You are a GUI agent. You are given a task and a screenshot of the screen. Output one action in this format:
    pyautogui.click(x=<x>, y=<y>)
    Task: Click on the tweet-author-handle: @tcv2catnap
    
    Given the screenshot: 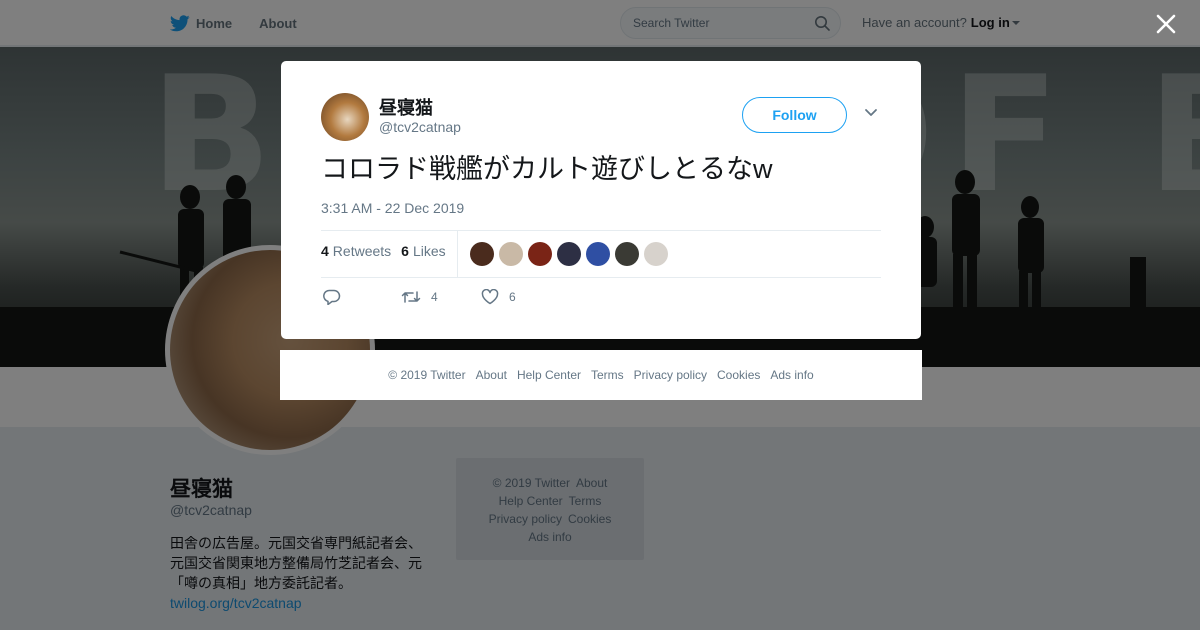 What is the action you would take?
    pyautogui.click(x=420, y=127)
    